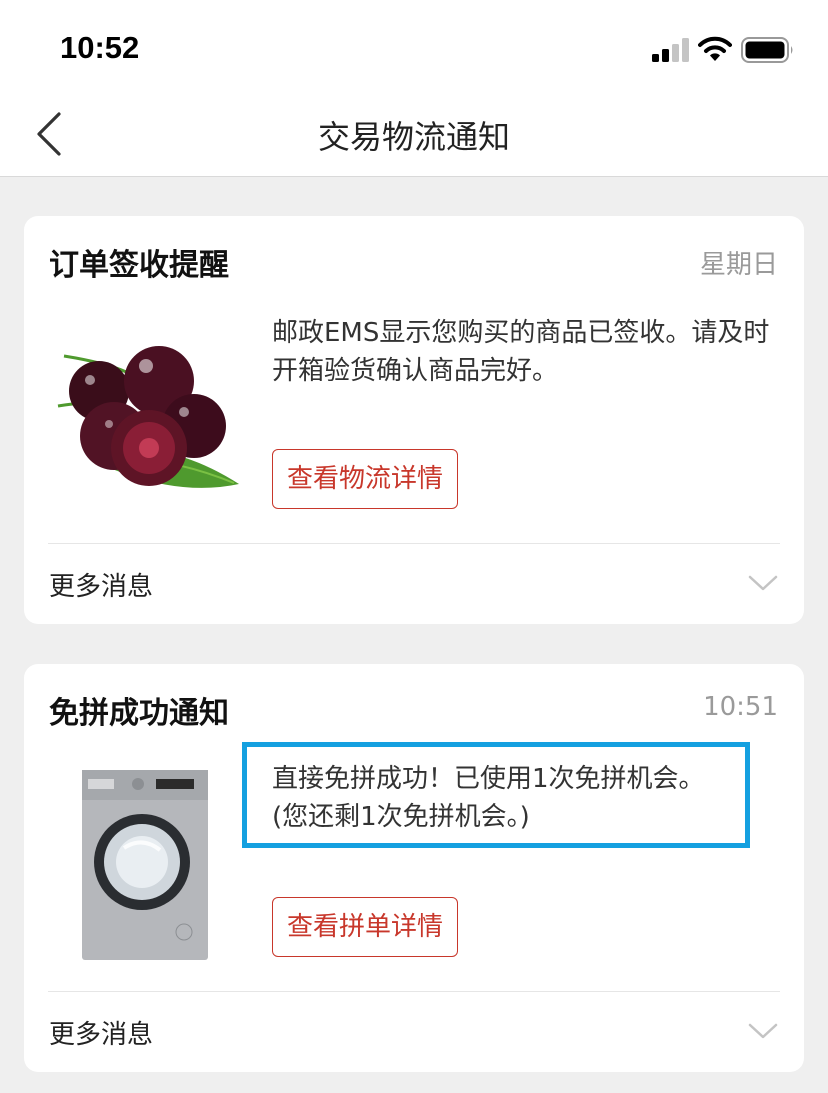  Describe the element at coordinates (522, 798) in the screenshot. I see `card-message: 直接免拼成功！已使用1次免拼机会。 (您还剩1次免拼机会。)` at that location.